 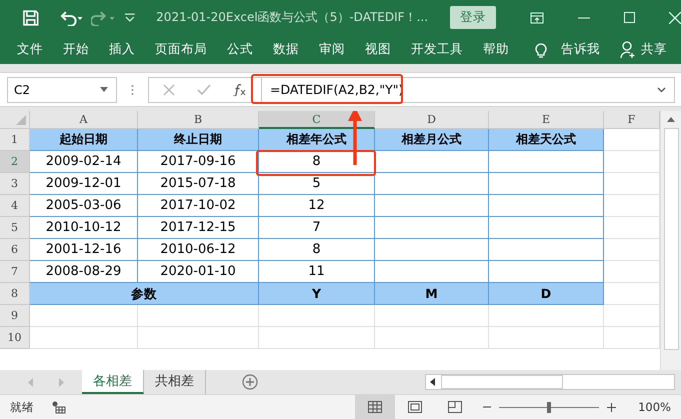 What do you see at coordinates (332, 49) in the screenshot?
I see `ribbon-tab: 审阅` at bounding box center [332, 49].